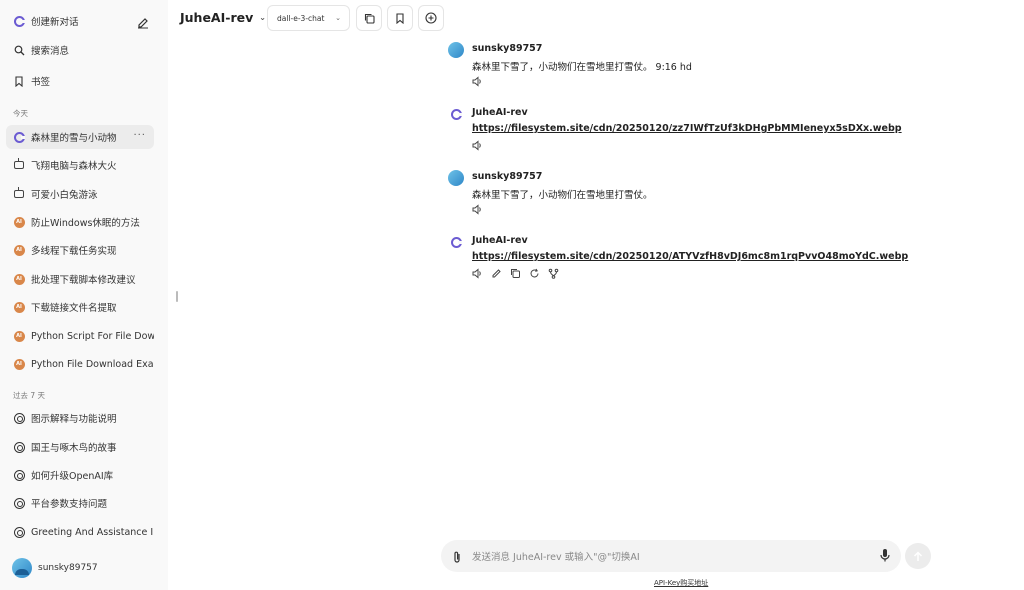 The height and width of the screenshot is (590, 1024). I want to click on conversation-label: 国王与啄木鸟的故事, so click(74, 448).